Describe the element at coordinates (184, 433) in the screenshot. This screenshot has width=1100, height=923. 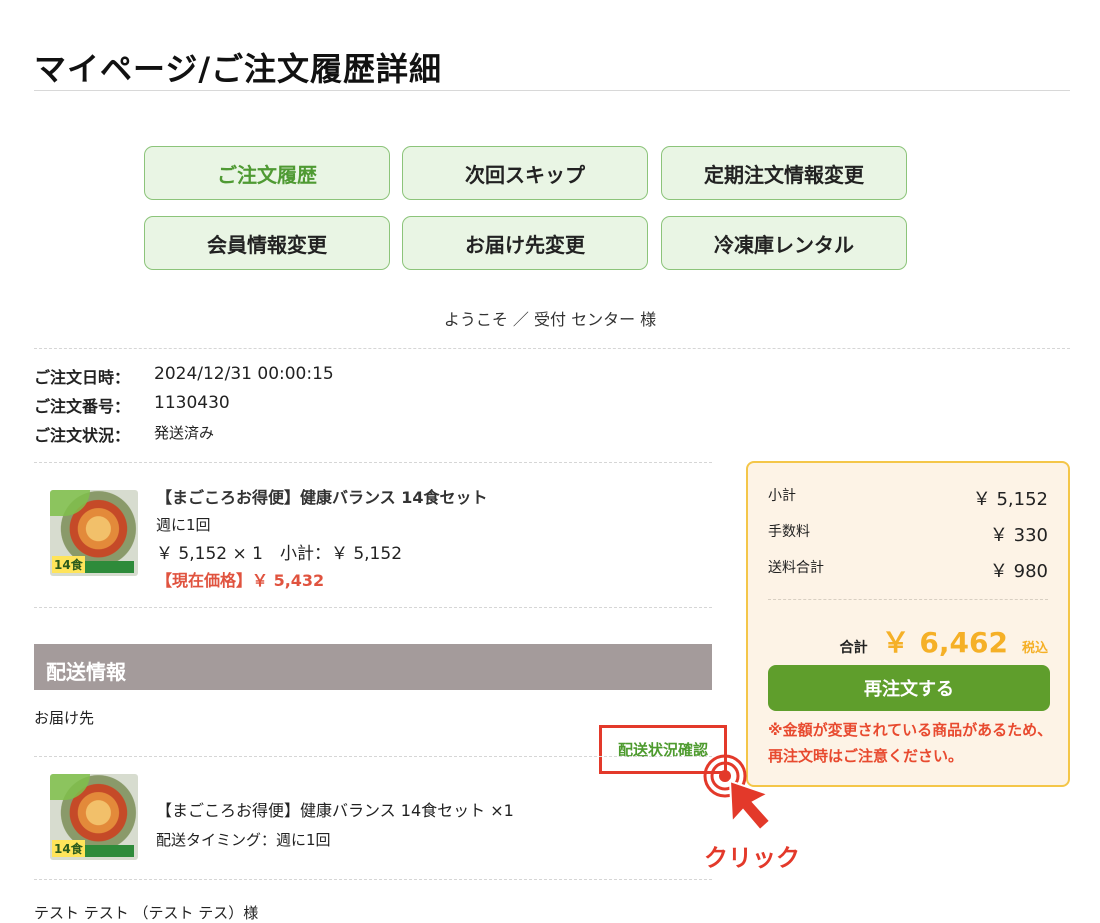
I see `order-status-value: 発送済み` at that location.